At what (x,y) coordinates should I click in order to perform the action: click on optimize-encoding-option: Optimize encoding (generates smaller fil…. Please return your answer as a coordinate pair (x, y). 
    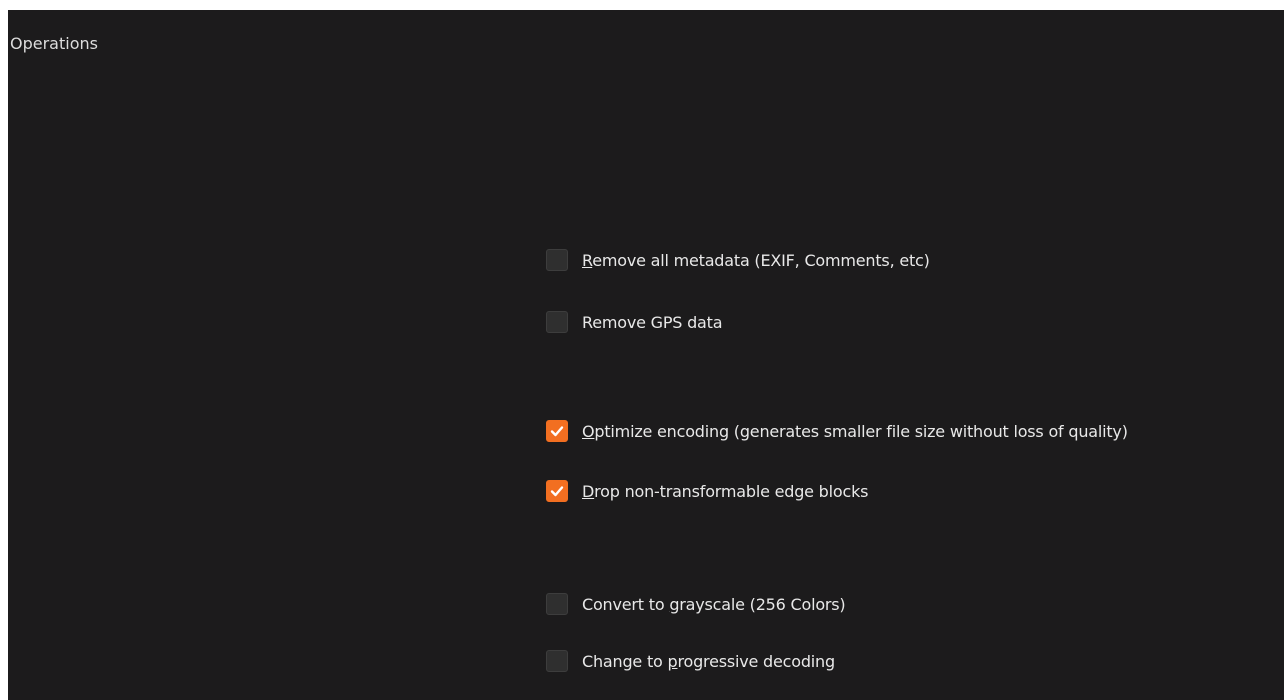
    Looking at the image, I should click on (837, 431).